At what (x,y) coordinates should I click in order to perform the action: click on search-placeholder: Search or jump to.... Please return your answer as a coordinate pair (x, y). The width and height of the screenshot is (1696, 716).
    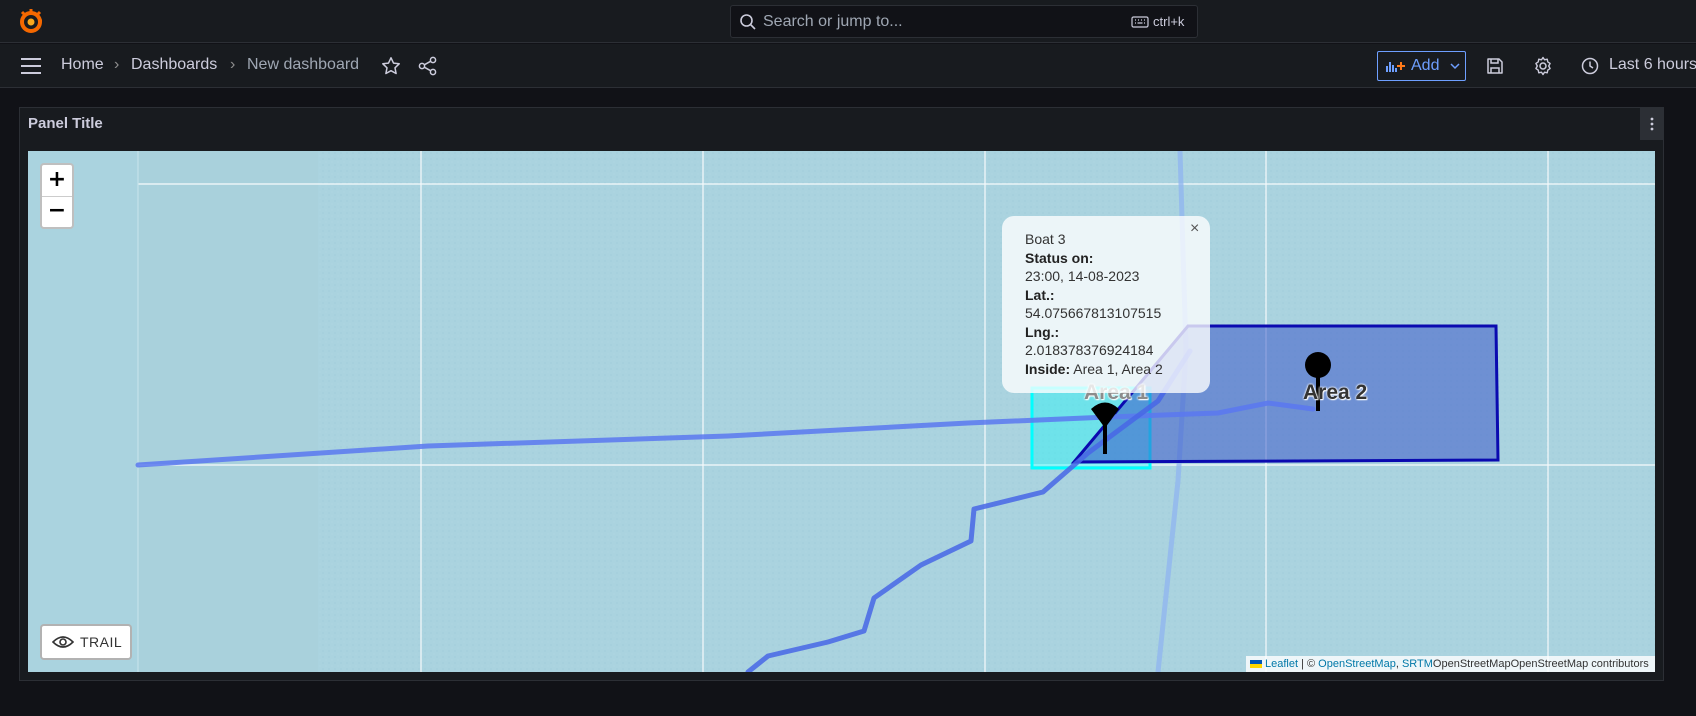
    Looking at the image, I should click on (833, 21).